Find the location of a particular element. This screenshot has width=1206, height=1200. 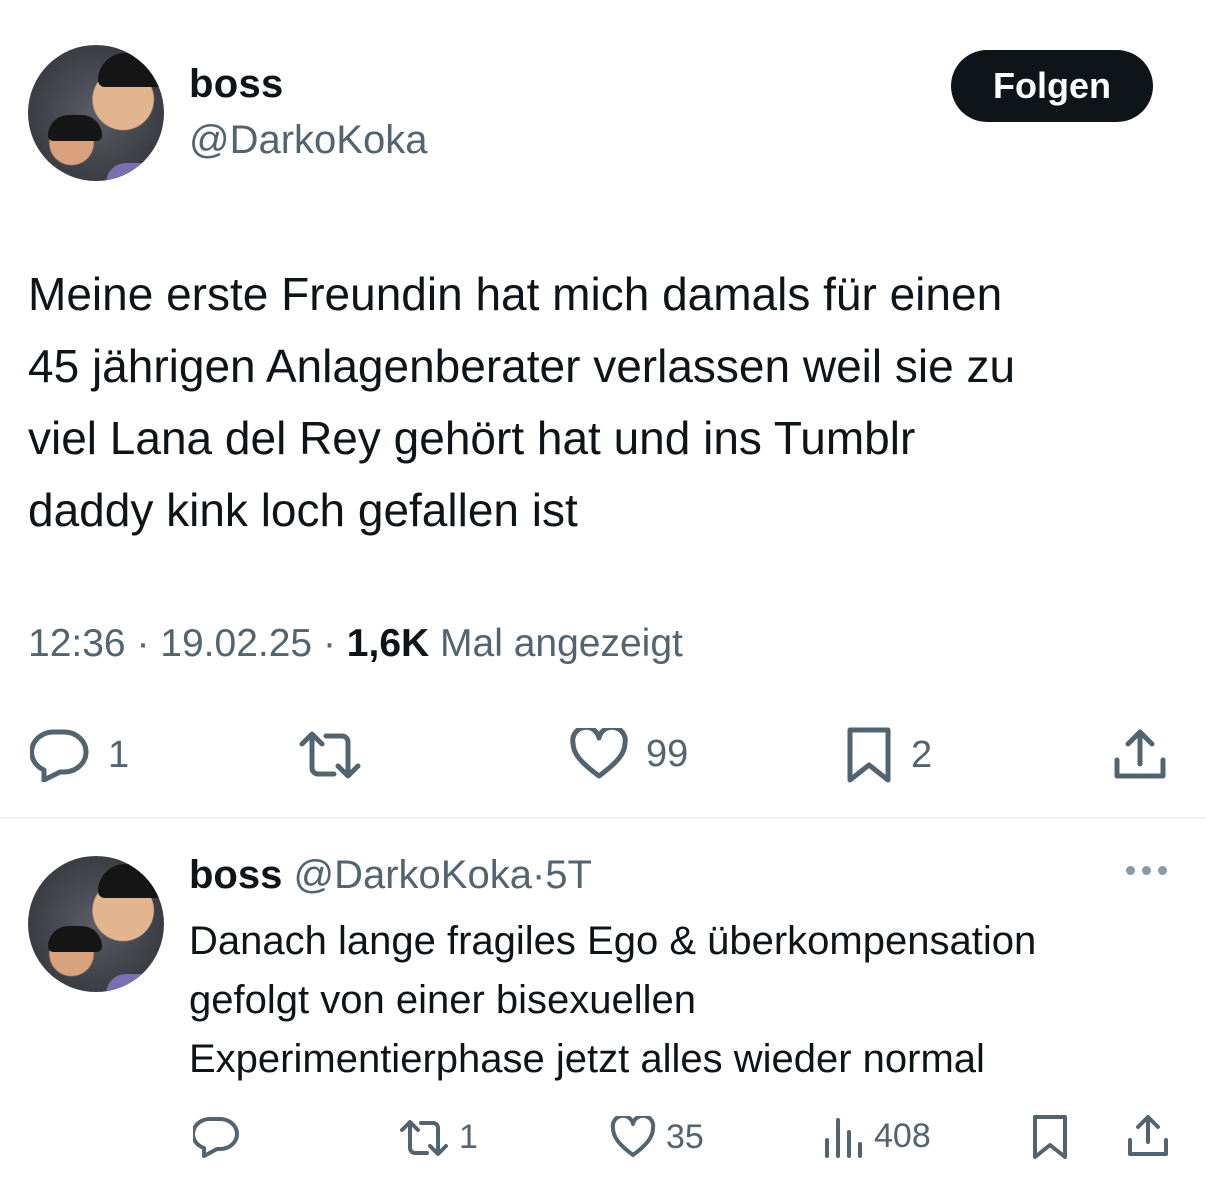

reply-bookmark-button is located at coordinates (1050, 1137).